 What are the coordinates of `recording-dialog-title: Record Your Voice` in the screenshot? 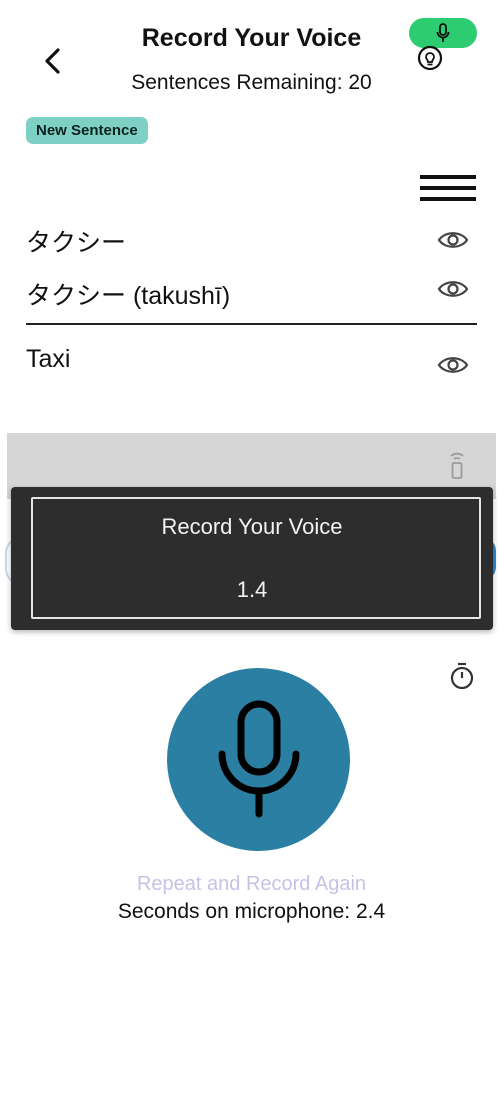 It's located at (252, 526).